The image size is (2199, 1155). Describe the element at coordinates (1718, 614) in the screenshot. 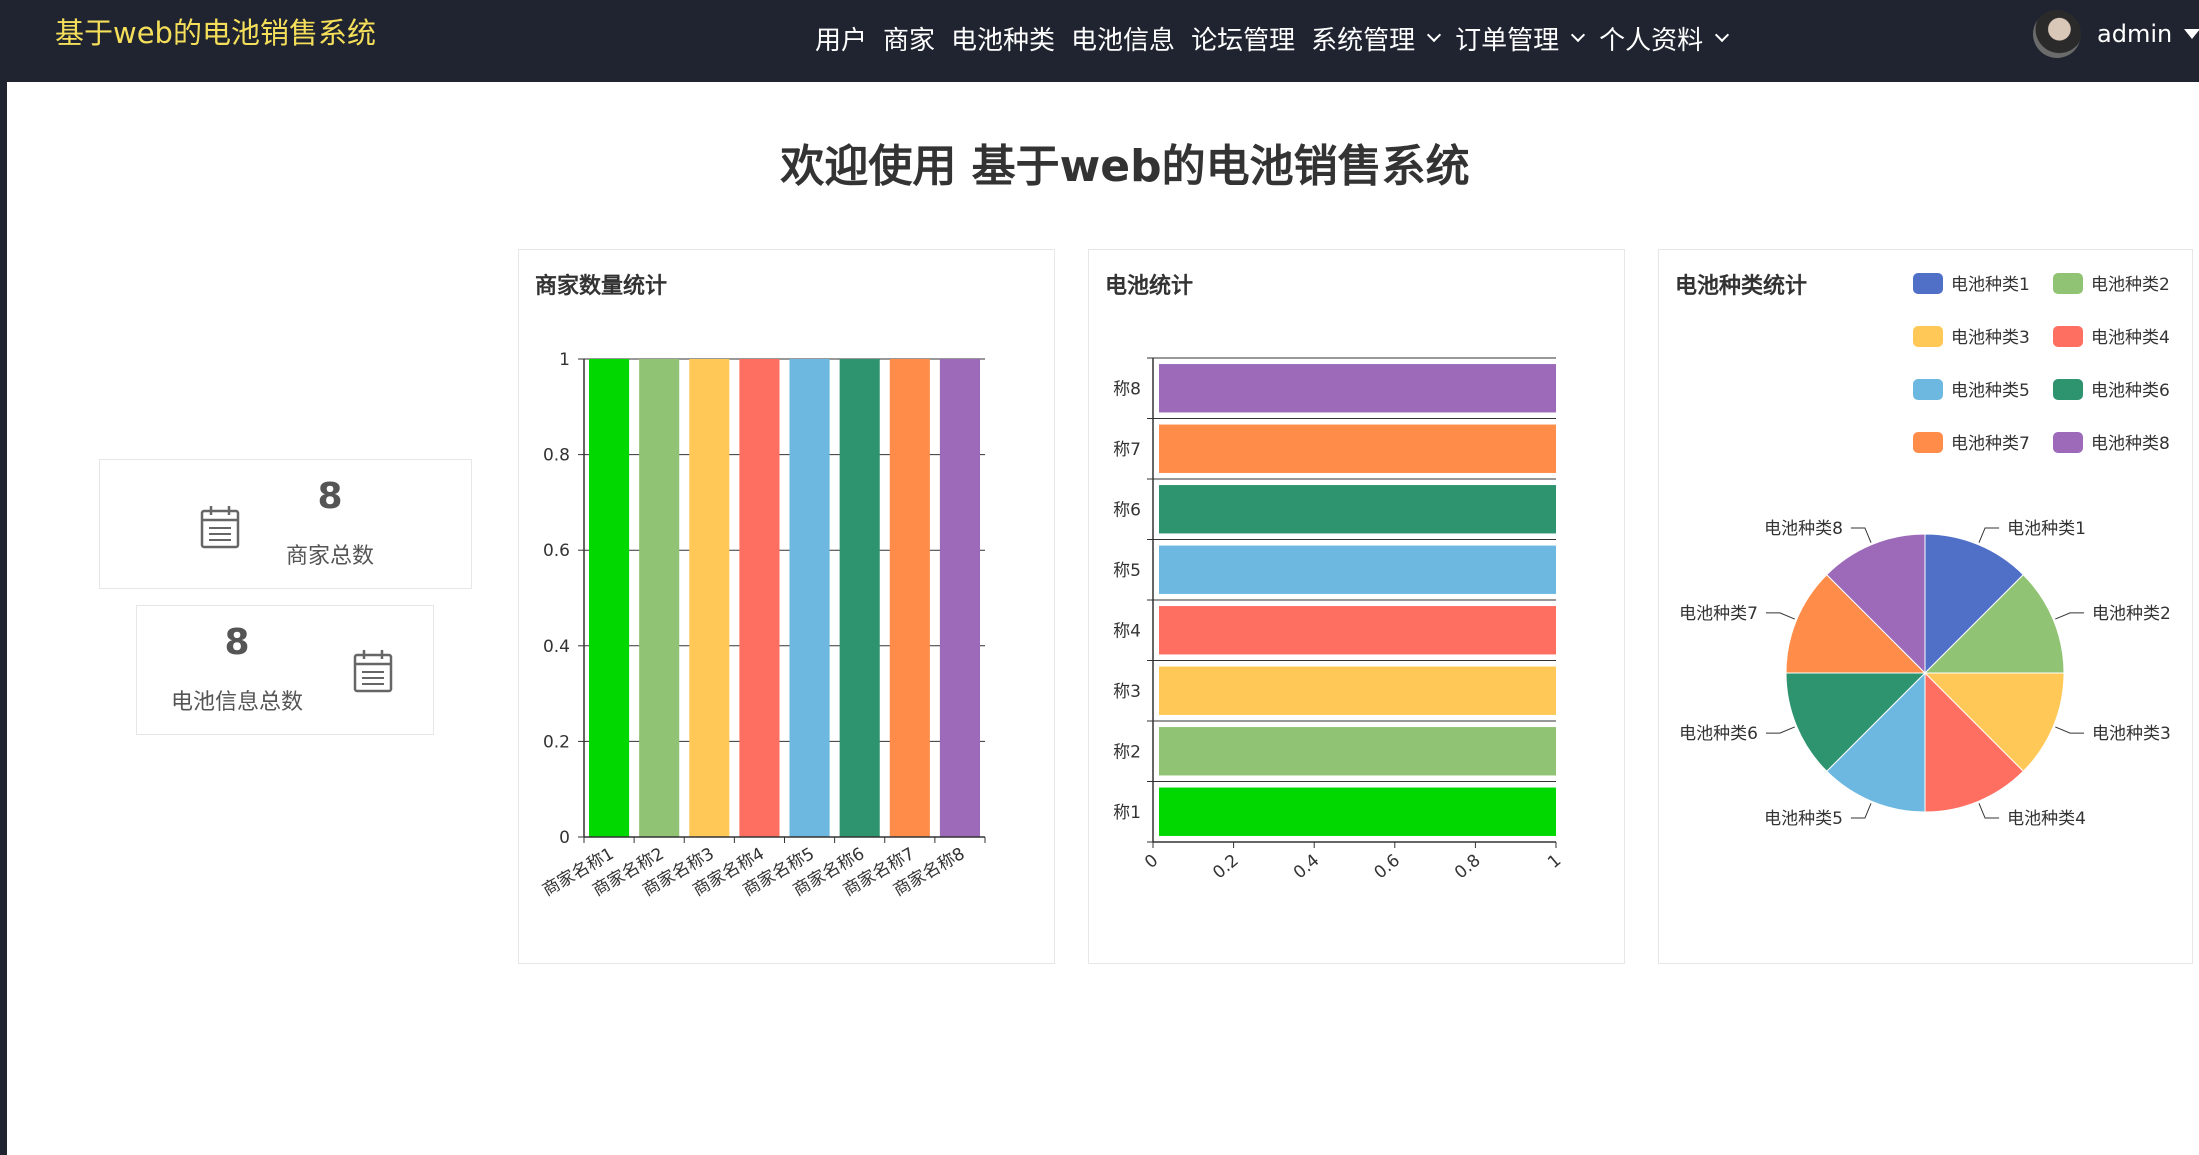

I see `slice-label: 电池种类7` at that location.